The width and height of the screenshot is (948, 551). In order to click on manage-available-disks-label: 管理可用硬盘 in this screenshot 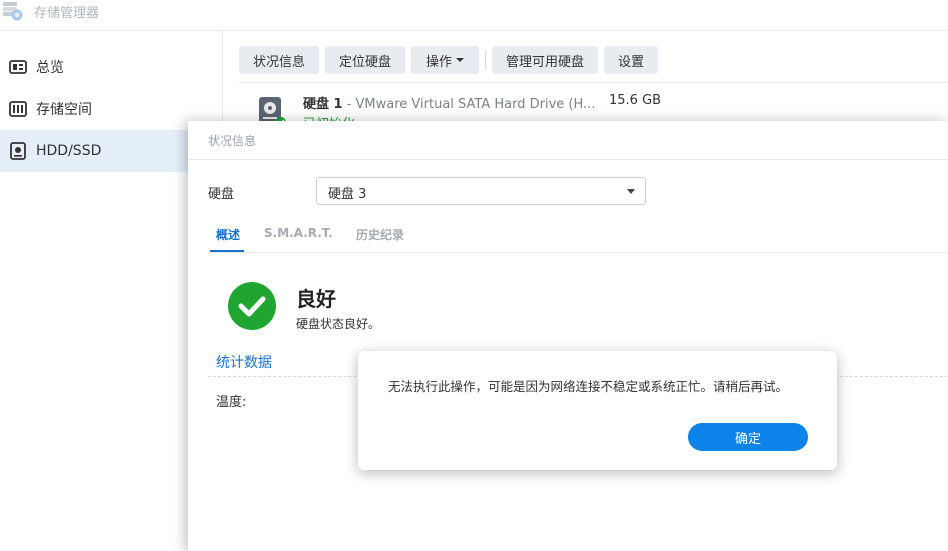, I will do `click(544, 62)`.